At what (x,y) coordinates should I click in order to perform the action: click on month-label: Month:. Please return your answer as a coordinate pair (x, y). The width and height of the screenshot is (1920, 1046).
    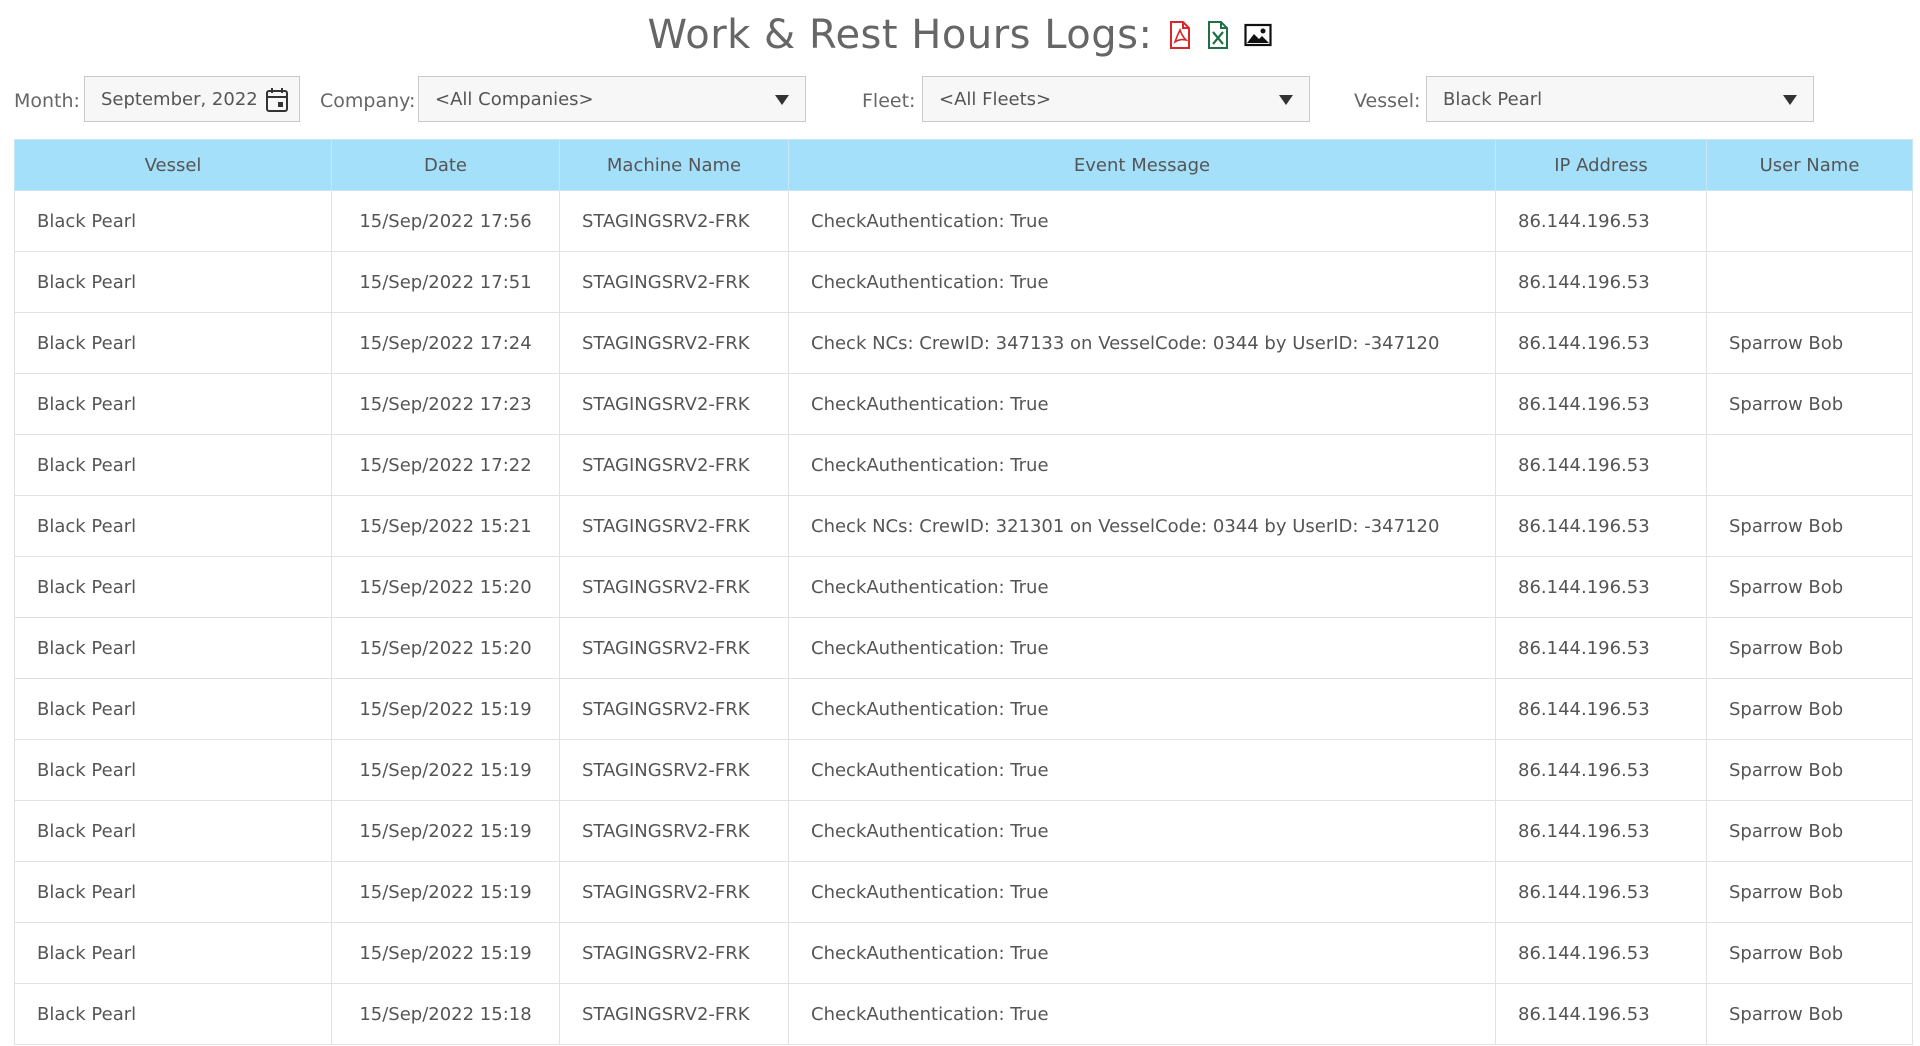
    Looking at the image, I should click on (47, 101).